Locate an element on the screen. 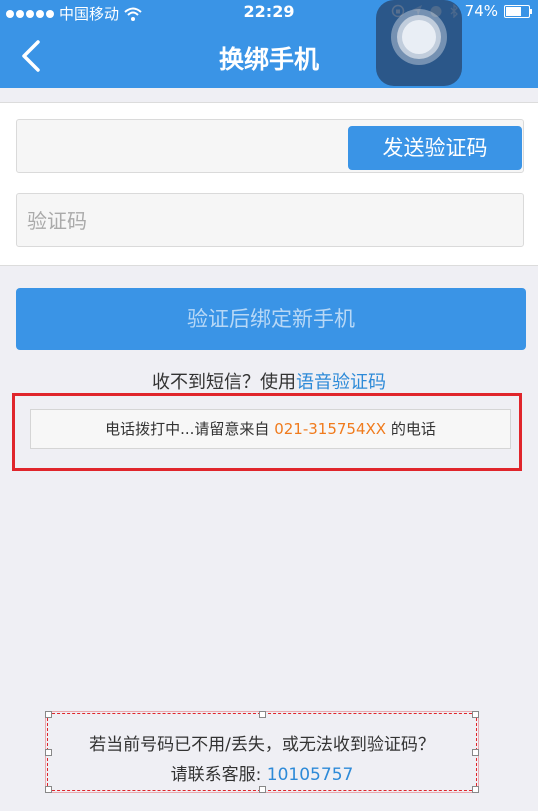 The width and height of the screenshot is (538, 811). help-question: 若当前号码已不用/丢失，或无法收到验证码？ is located at coordinates (262, 745).